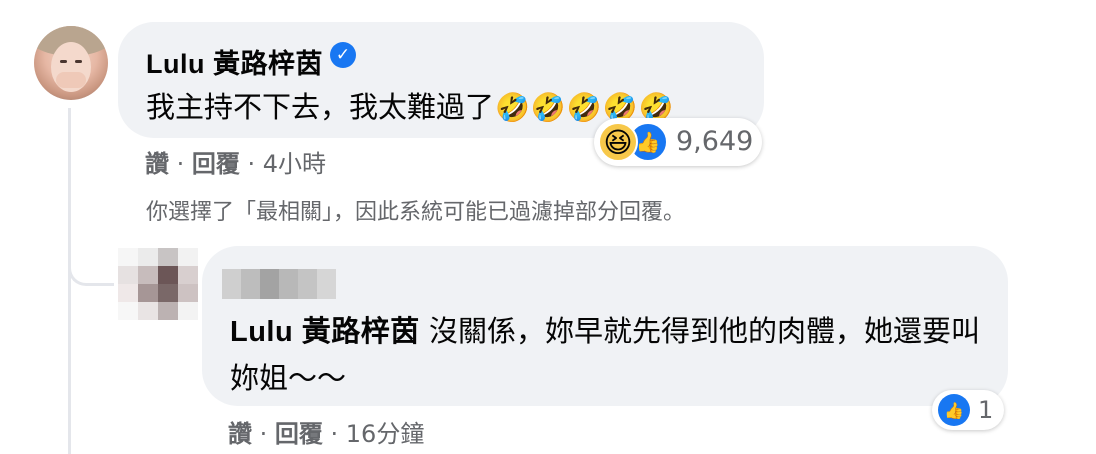  I want to click on reply-avatar, so click(158, 284).